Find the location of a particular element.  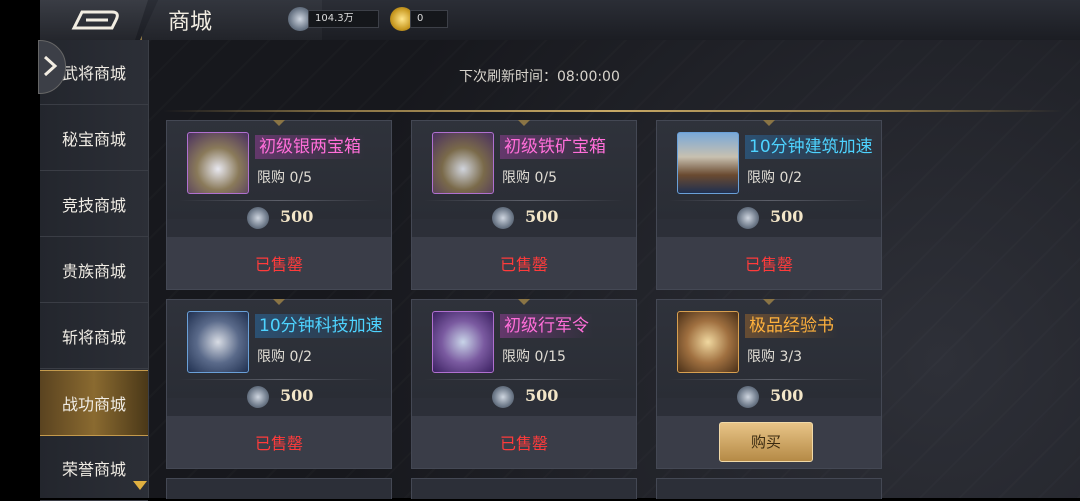

item-name: 初级铁矿宝箱 is located at coordinates (555, 147).